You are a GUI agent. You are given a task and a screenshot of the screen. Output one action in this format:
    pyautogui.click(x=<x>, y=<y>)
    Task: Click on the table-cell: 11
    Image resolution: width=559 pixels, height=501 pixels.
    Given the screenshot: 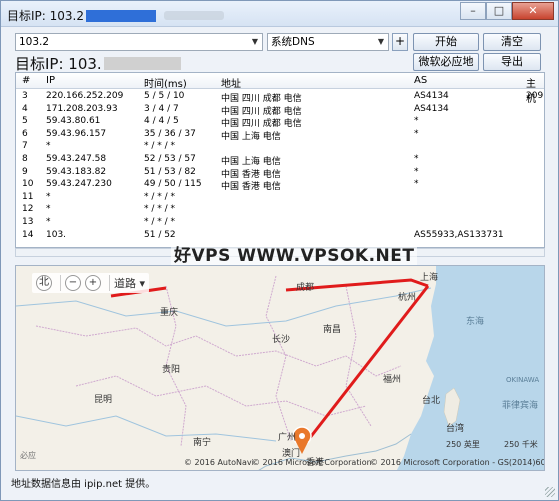 What is the action you would take?
    pyautogui.click(x=28, y=196)
    